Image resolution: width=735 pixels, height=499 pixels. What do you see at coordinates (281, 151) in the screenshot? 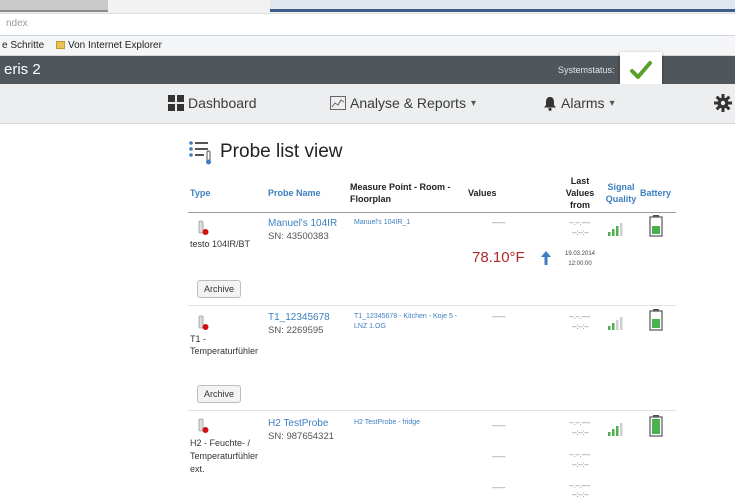
I see `page-title: Probe list view` at bounding box center [281, 151].